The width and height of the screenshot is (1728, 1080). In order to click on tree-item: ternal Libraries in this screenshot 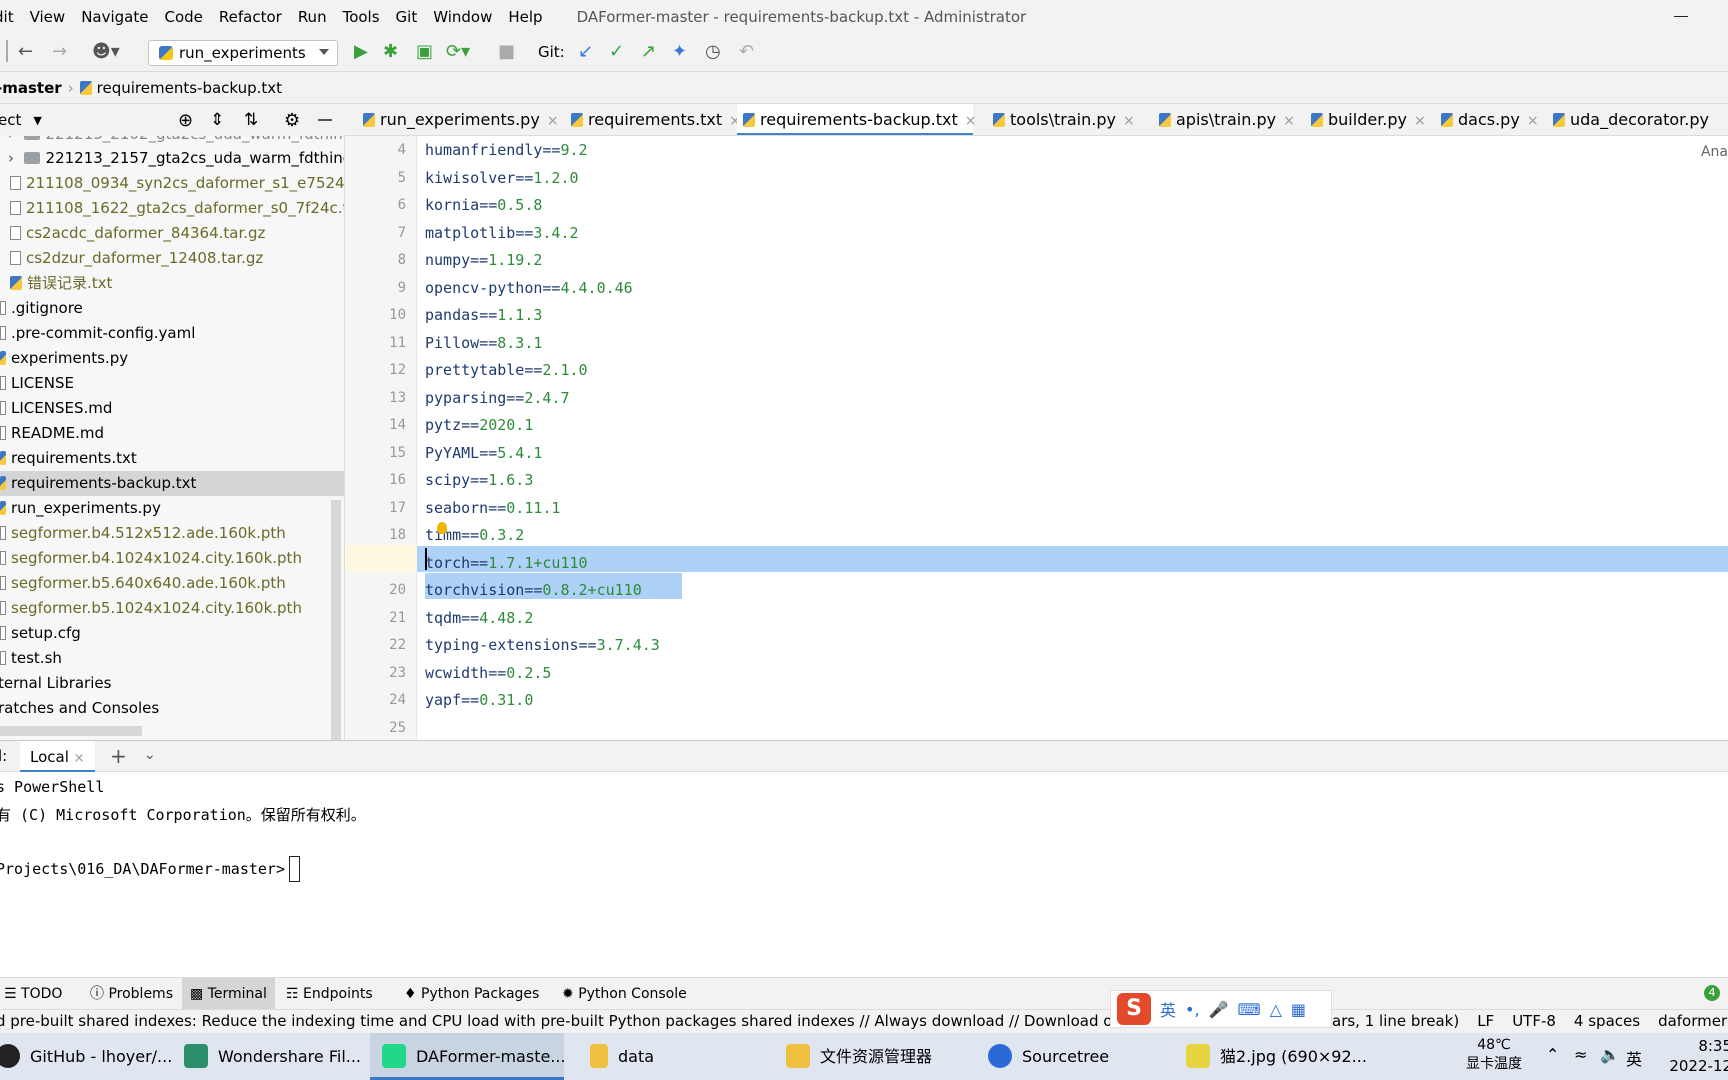, I will do `click(55, 683)`.